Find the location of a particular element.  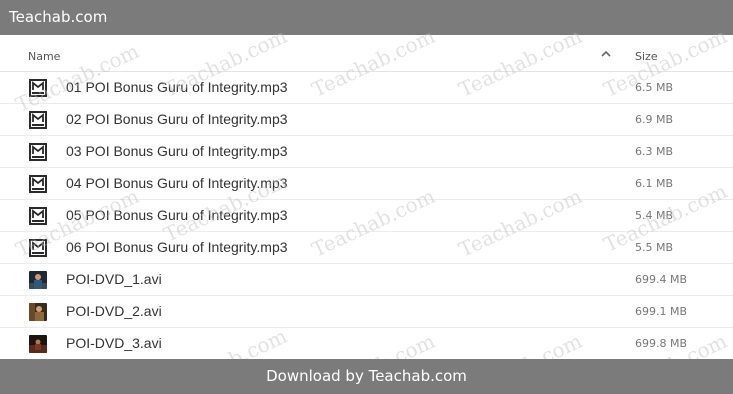

file-size: 6.3 MB is located at coordinates (654, 151).